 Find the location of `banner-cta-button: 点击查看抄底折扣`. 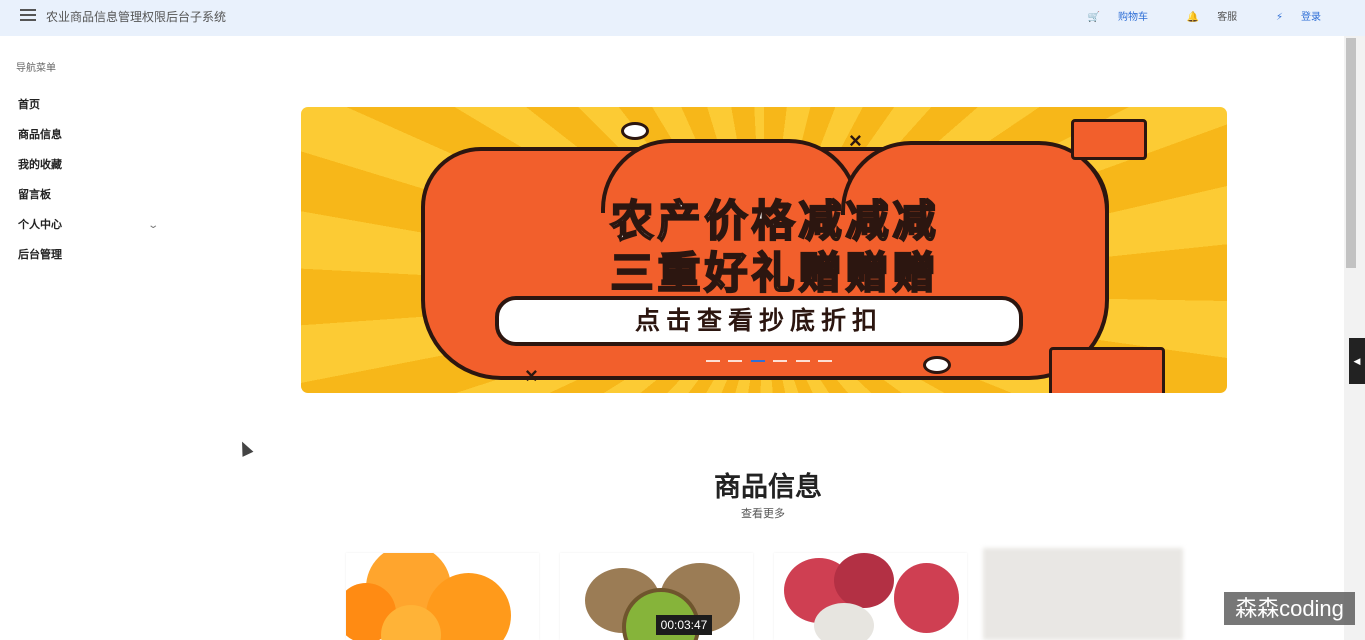

banner-cta-button: 点击查看抄底折扣 is located at coordinates (759, 321).